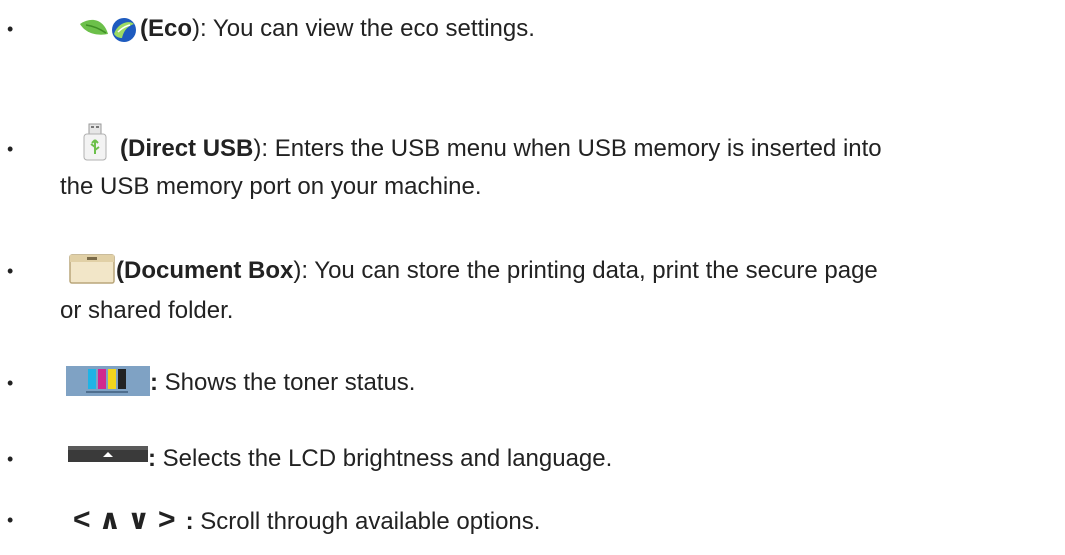  What do you see at coordinates (167, 519) in the screenshot?
I see `right-arrow-icon: >` at bounding box center [167, 519].